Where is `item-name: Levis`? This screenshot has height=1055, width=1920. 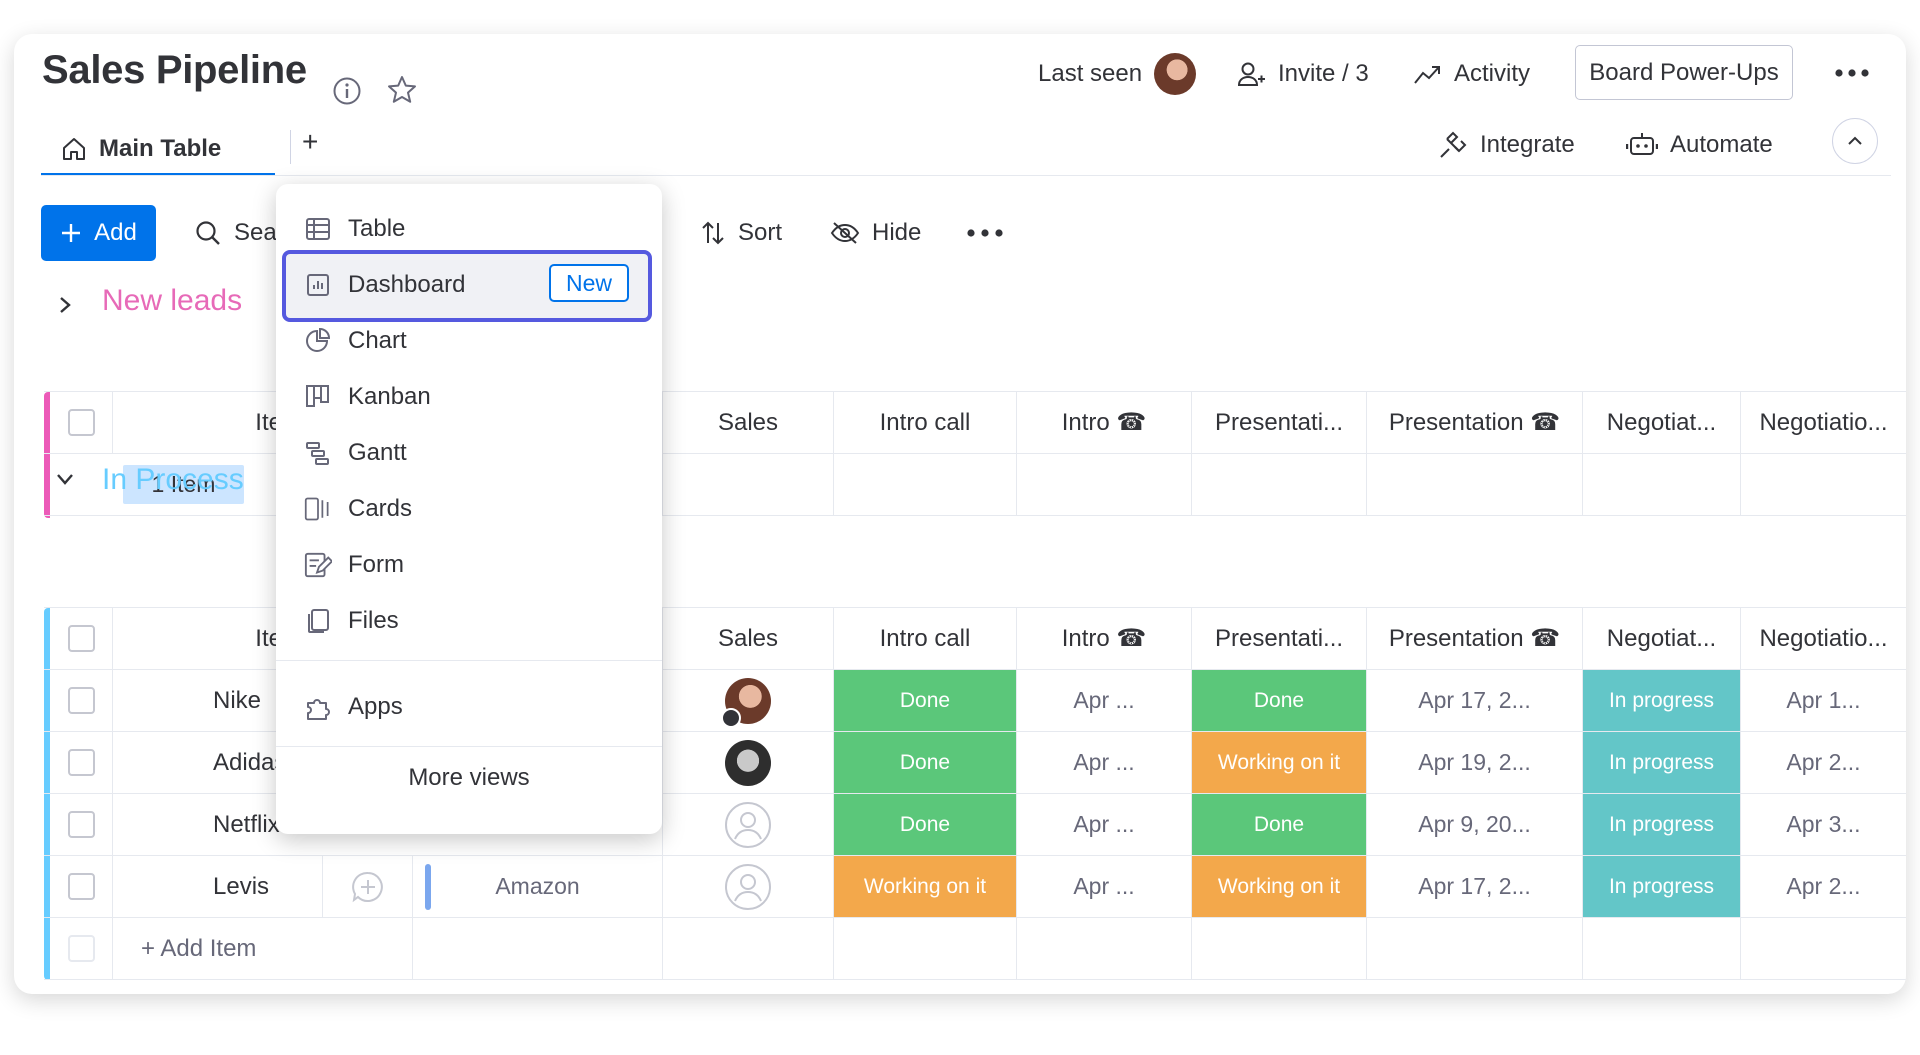 item-name: Levis is located at coordinates (217, 886).